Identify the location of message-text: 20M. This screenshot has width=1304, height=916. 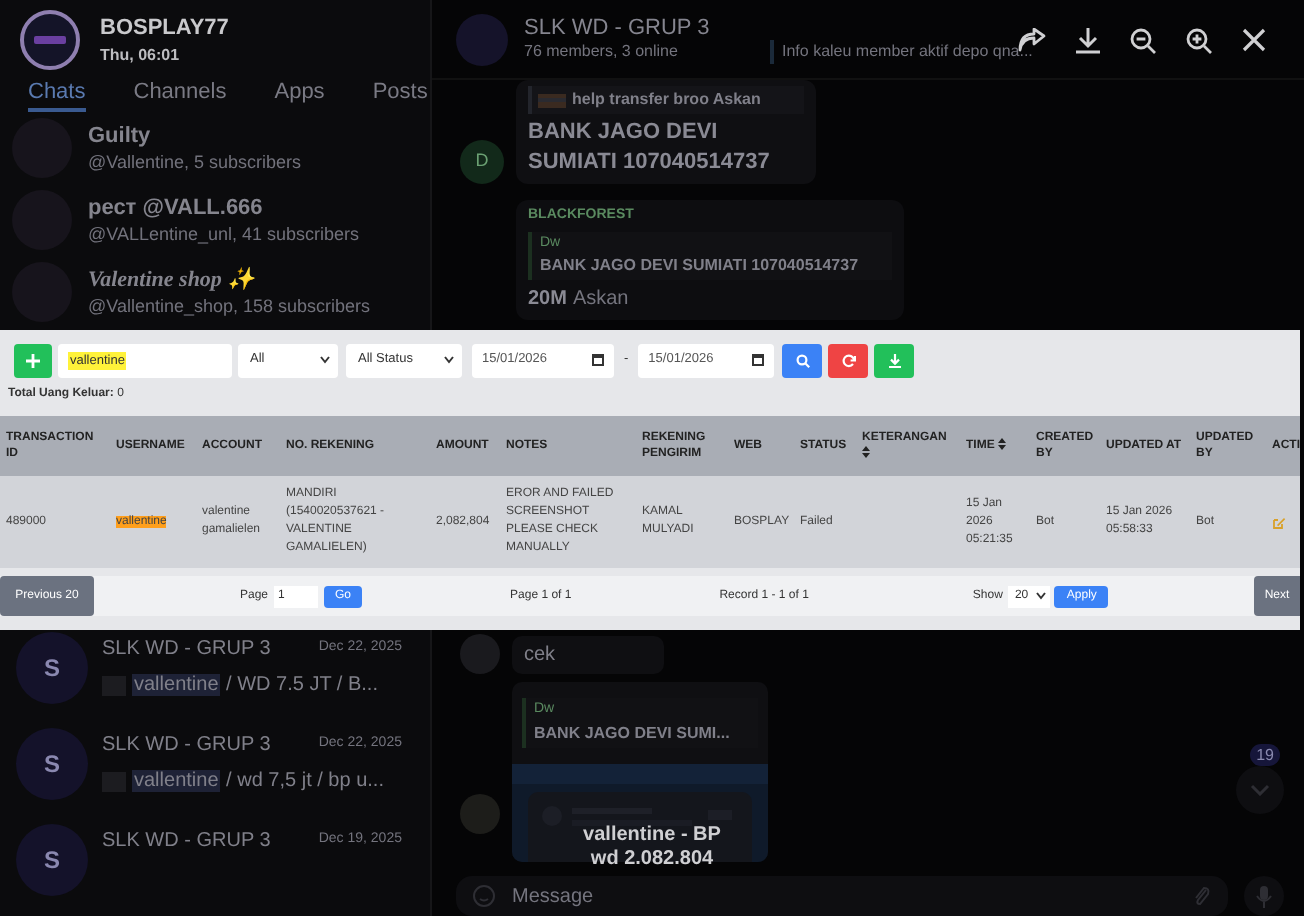
(547, 300).